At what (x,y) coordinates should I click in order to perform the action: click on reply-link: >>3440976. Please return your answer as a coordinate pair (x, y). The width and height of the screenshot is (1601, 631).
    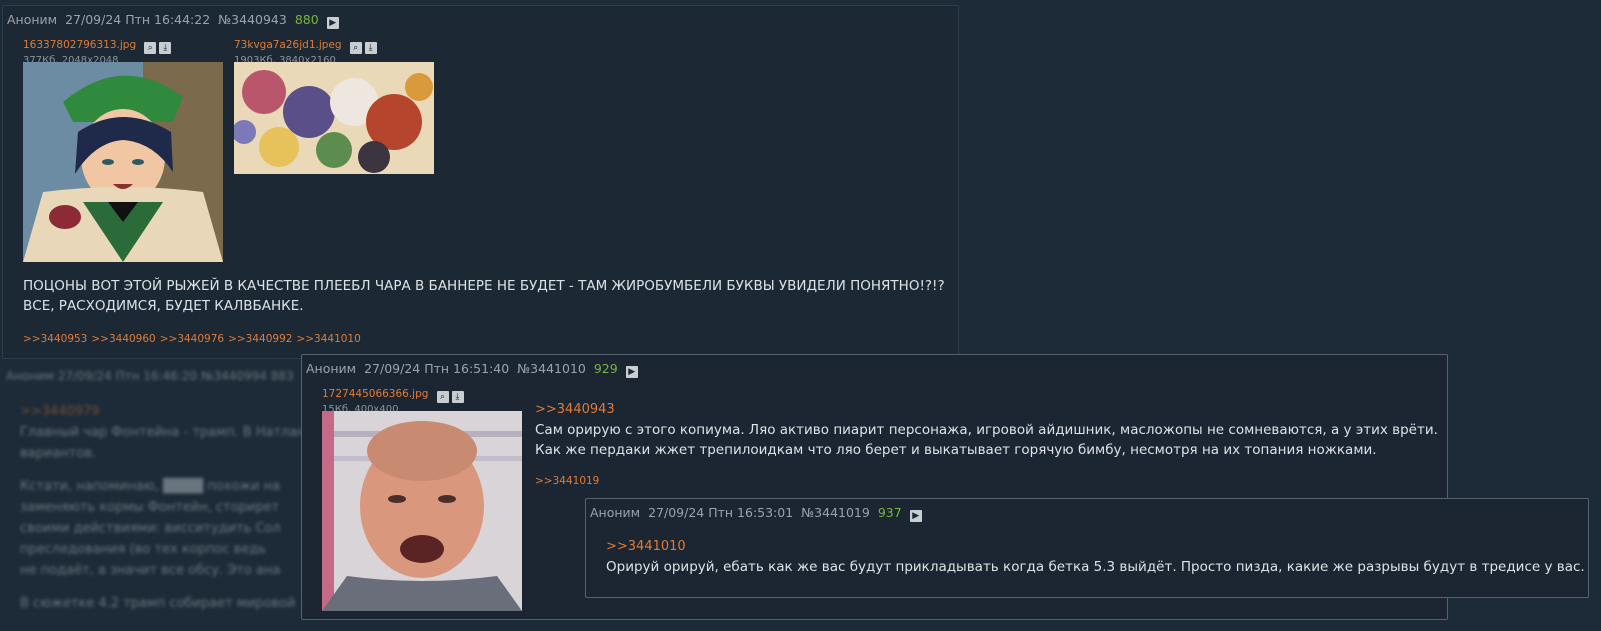
    Looking at the image, I should click on (192, 339).